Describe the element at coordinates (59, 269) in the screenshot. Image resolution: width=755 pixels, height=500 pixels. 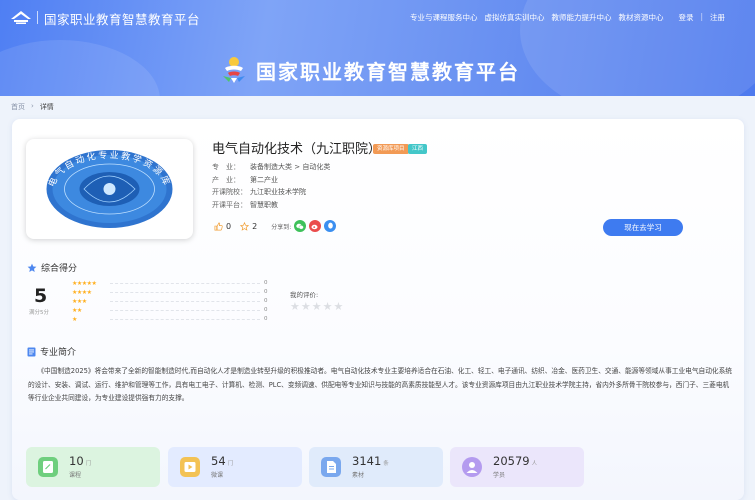
I see `rating-title: 综合得分` at that location.